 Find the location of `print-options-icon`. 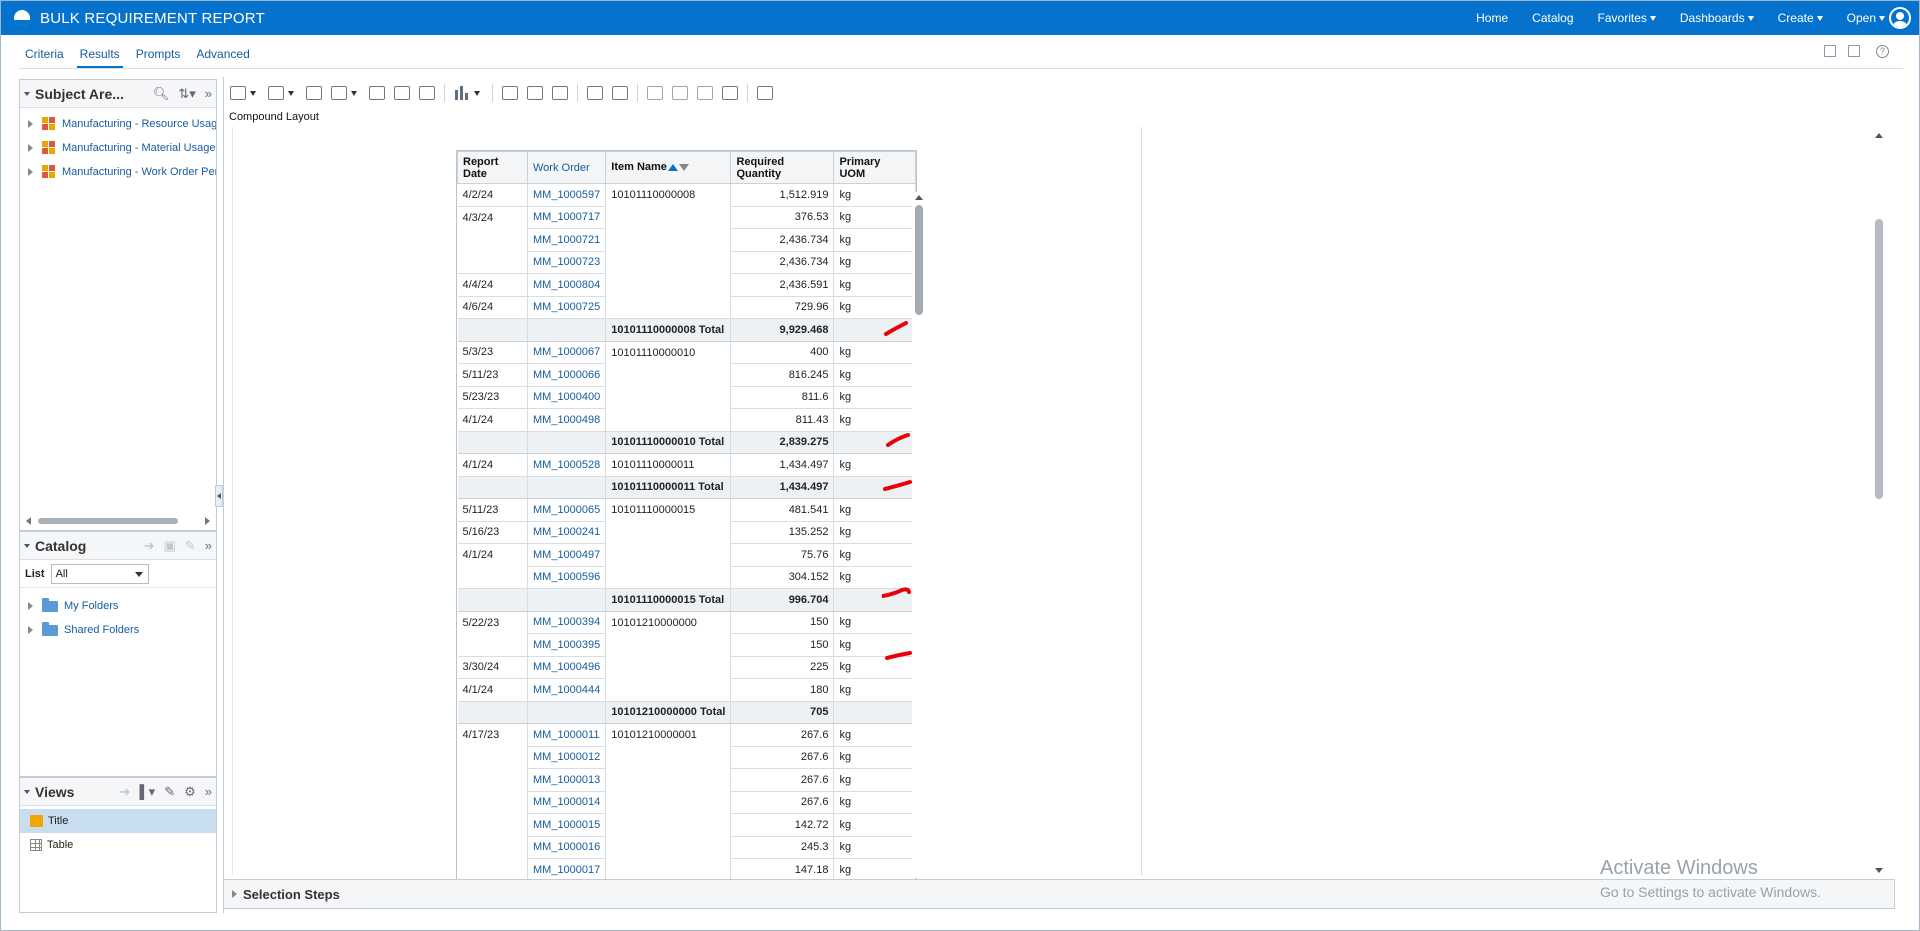

print-options-icon is located at coordinates (427, 93).